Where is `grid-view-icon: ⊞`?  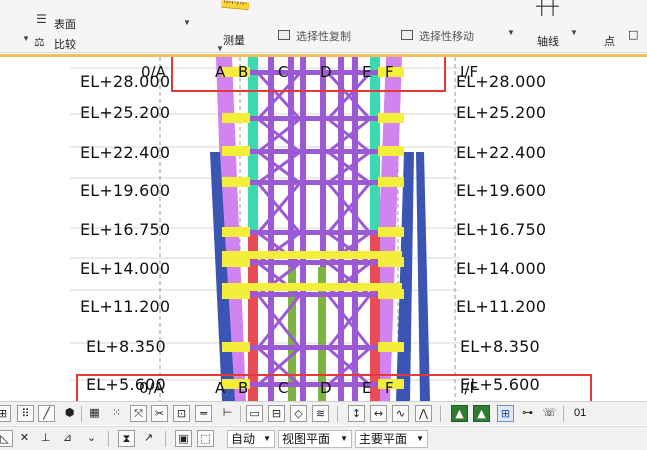
grid-view-icon: ⊞ is located at coordinates (505, 413).